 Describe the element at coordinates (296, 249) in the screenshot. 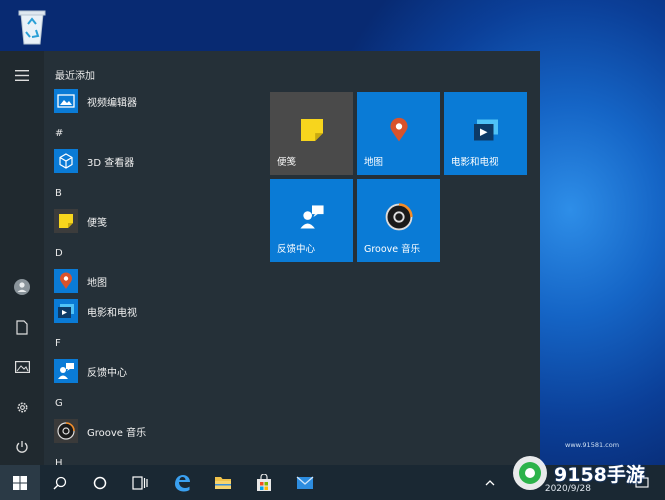

I see `tile-label: 反馈中心` at that location.